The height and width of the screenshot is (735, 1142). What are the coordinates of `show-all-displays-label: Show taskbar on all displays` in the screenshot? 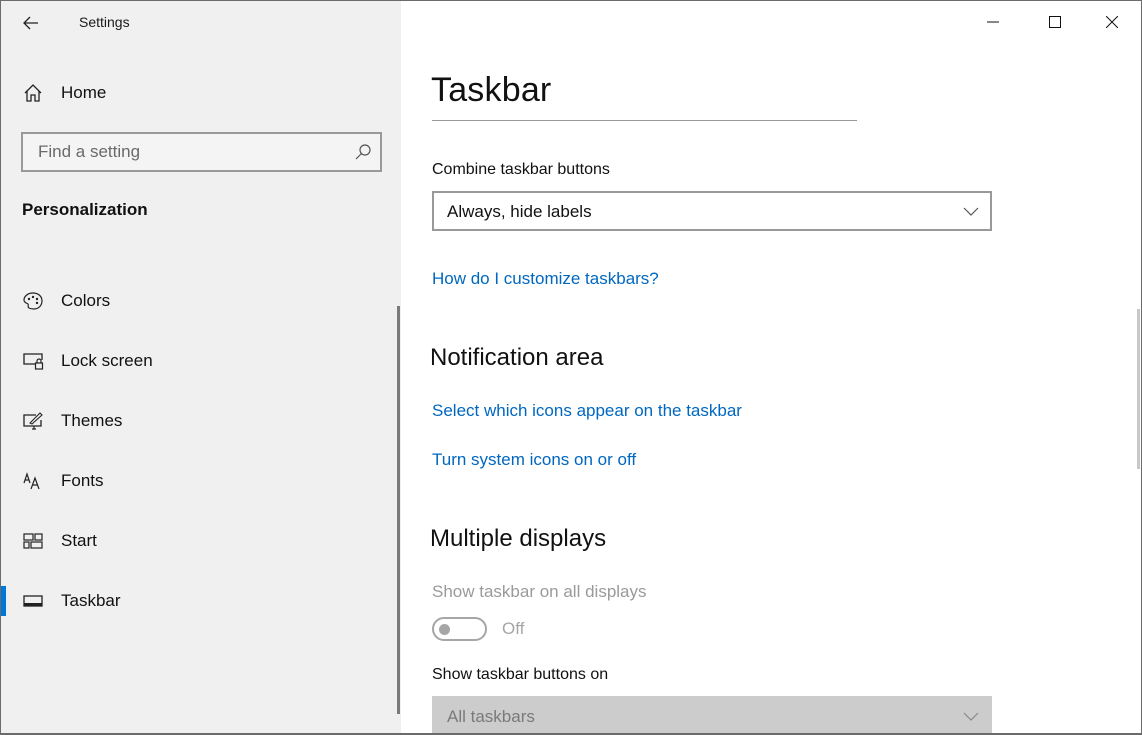 It's located at (539, 591).